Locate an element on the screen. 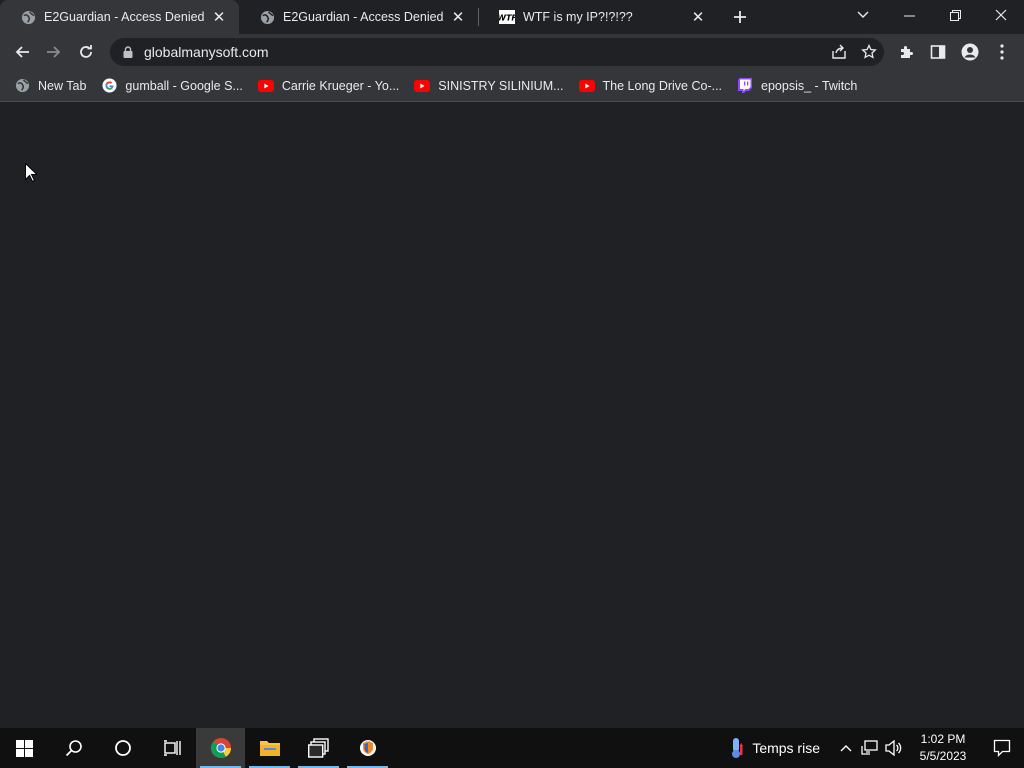  weather-widget: Temps rise is located at coordinates (775, 748).